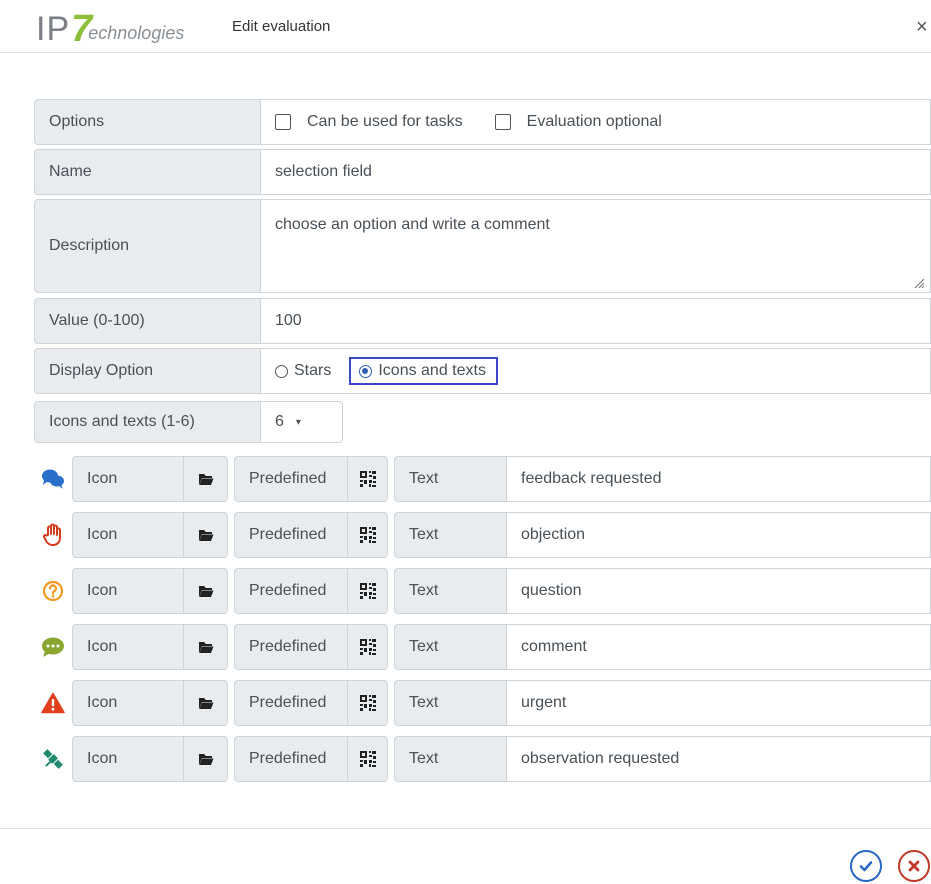 The image size is (931, 884). Describe the element at coordinates (922, 27) in the screenshot. I see `close-icon: ×` at that location.